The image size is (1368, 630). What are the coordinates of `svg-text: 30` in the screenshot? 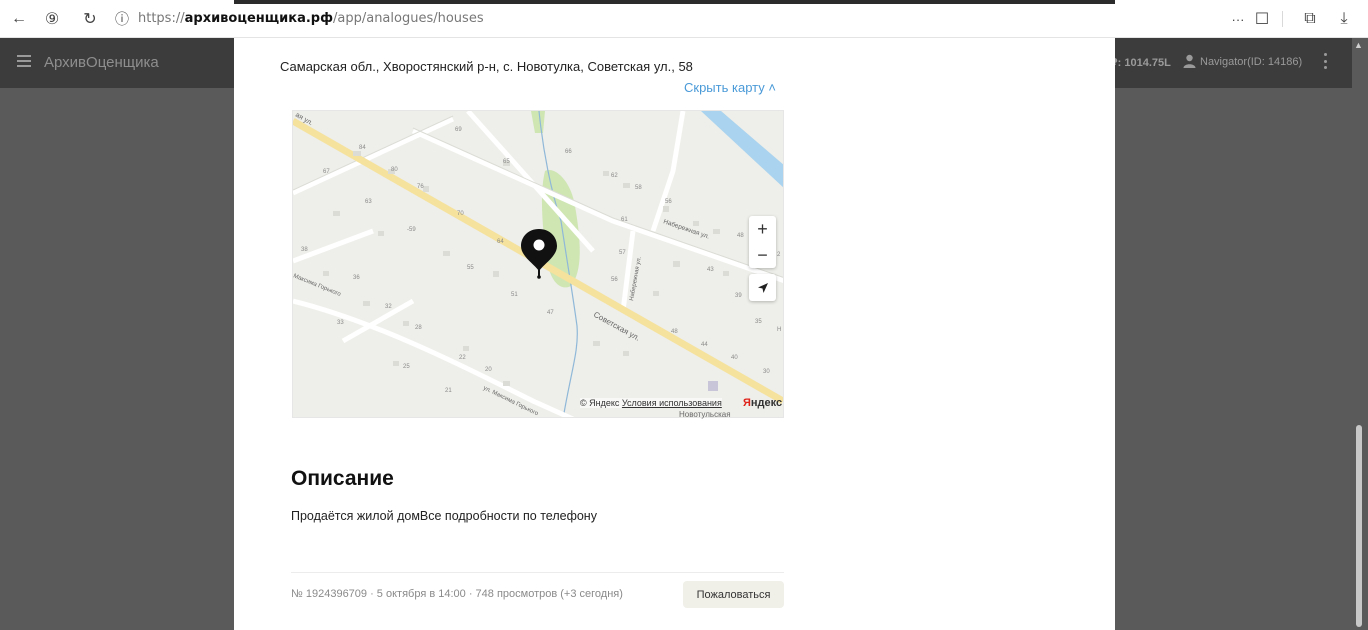 It's located at (766, 372).